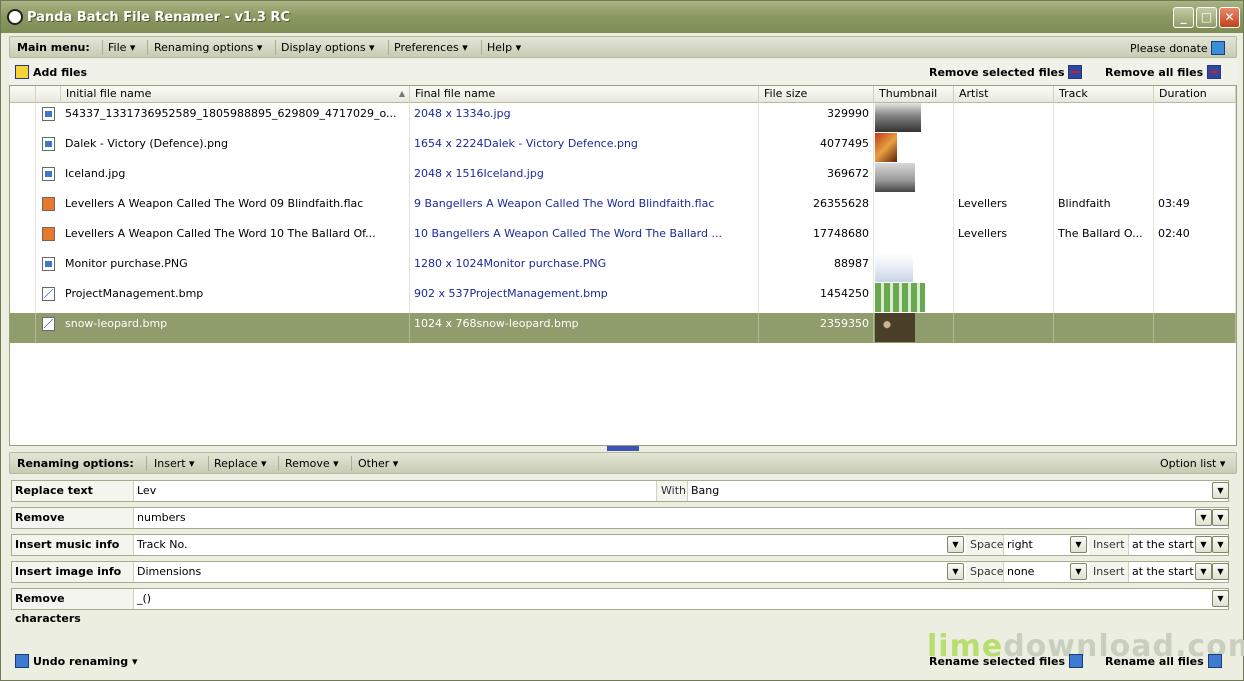 The height and width of the screenshot is (681, 1244). Describe the element at coordinates (378, 463) in the screenshot. I see `options-other-menu: Other ▾` at that location.